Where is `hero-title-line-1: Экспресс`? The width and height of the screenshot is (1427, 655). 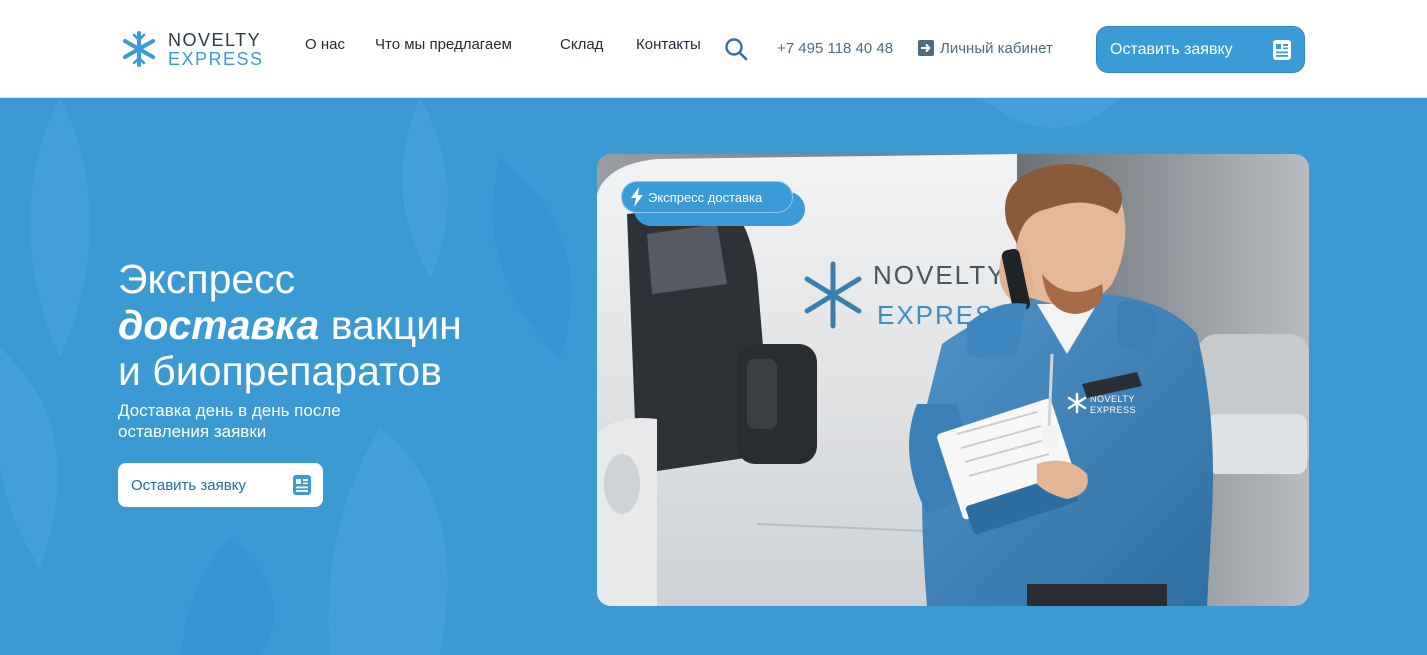
hero-title-line-1: Экспресс is located at coordinates (207, 279).